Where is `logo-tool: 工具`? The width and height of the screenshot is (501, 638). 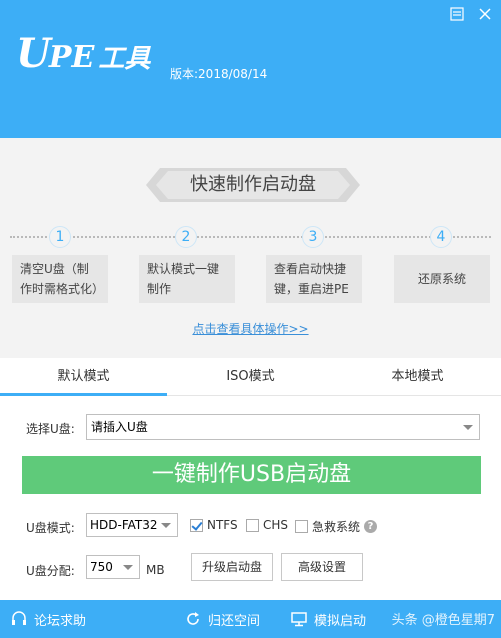 logo-tool: 工具 is located at coordinates (124, 59).